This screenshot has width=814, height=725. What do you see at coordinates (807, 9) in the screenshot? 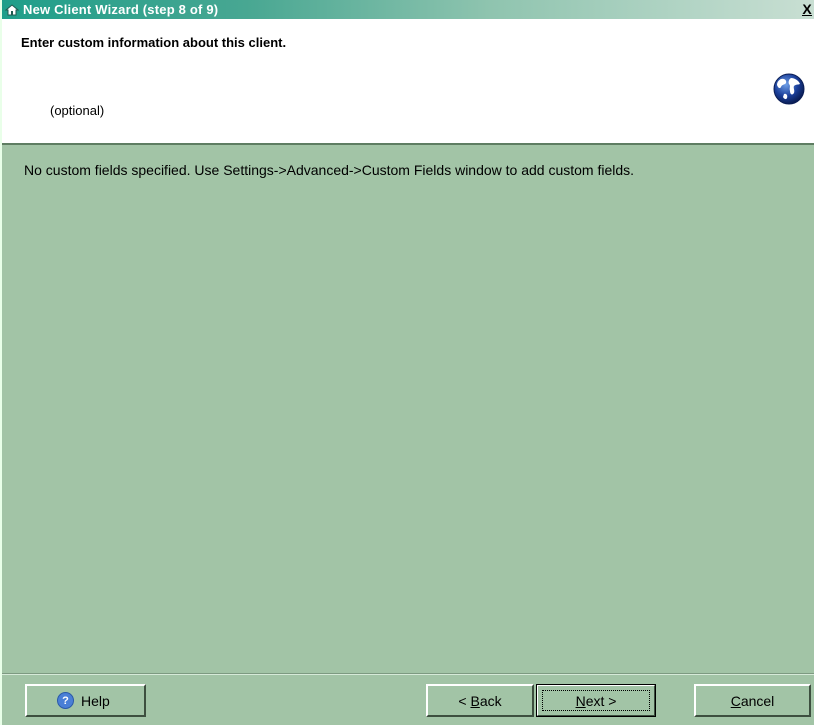
I see `close-button: X` at bounding box center [807, 9].